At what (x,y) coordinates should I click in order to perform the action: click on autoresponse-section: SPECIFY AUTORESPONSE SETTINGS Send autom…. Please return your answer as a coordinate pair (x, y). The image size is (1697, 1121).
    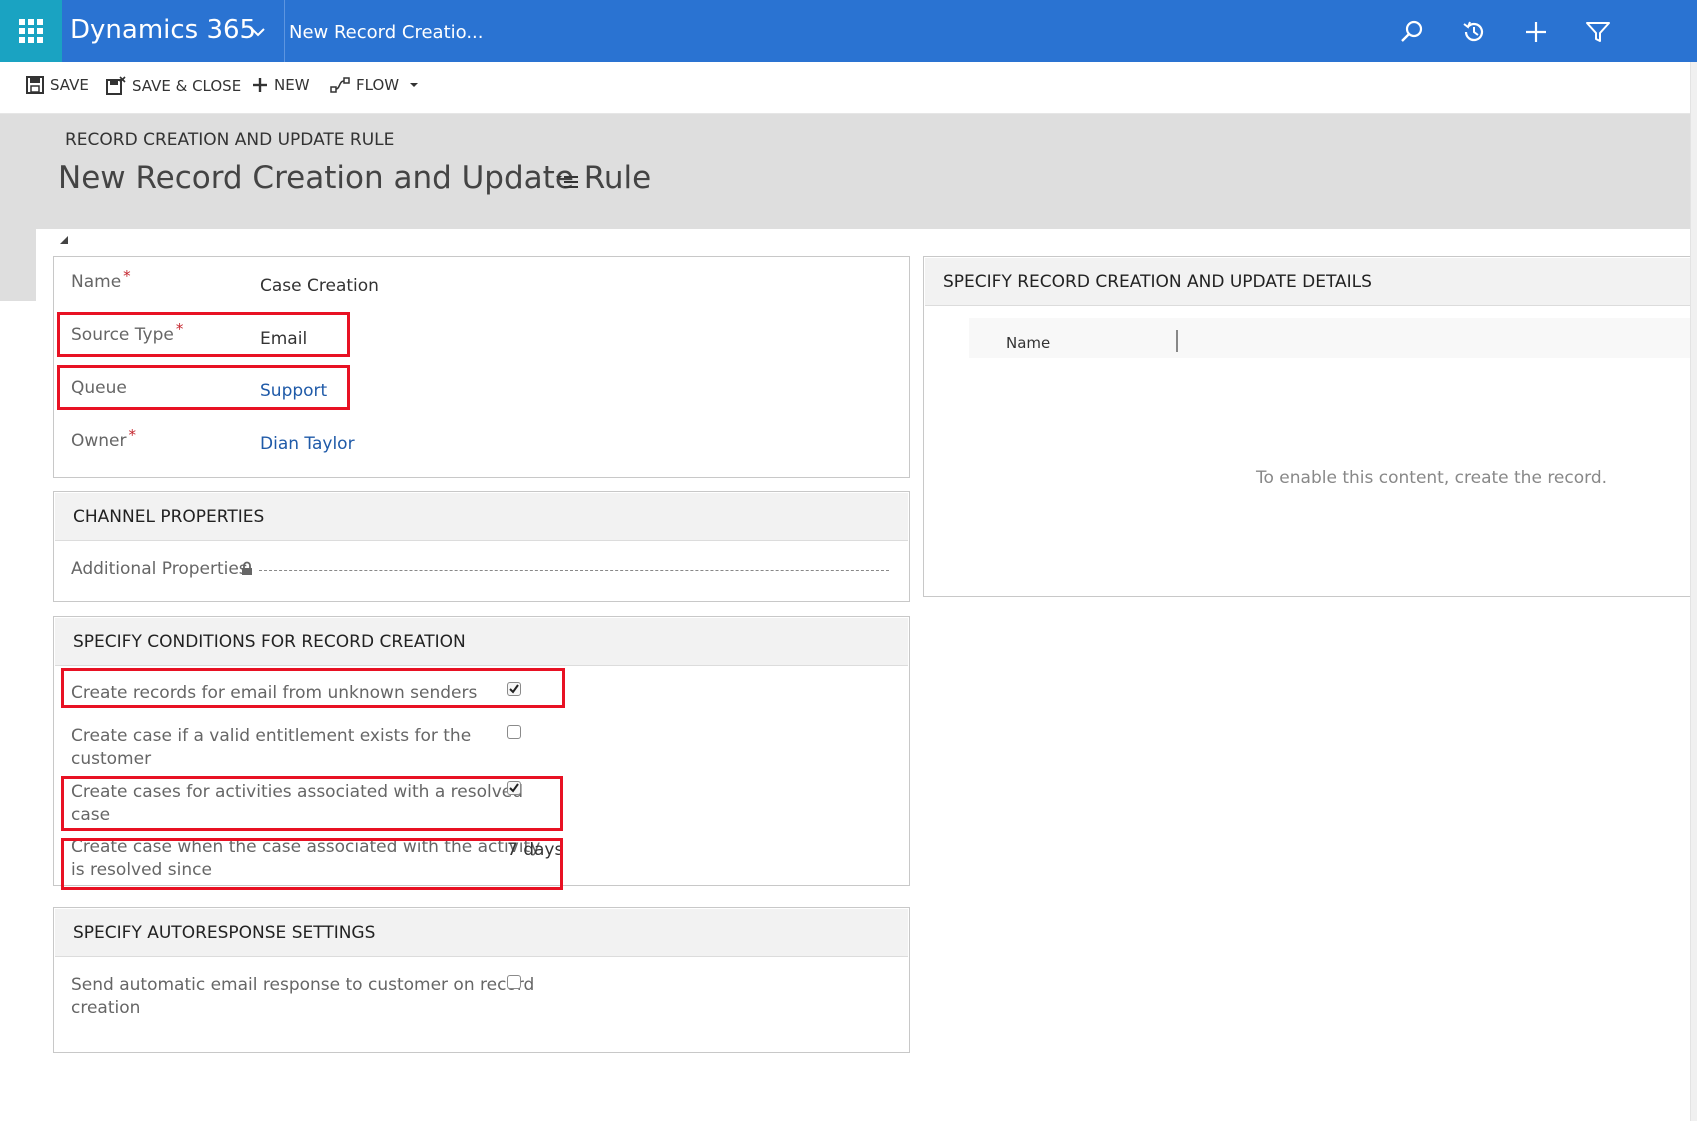
    Looking at the image, I should click on (481, 980).